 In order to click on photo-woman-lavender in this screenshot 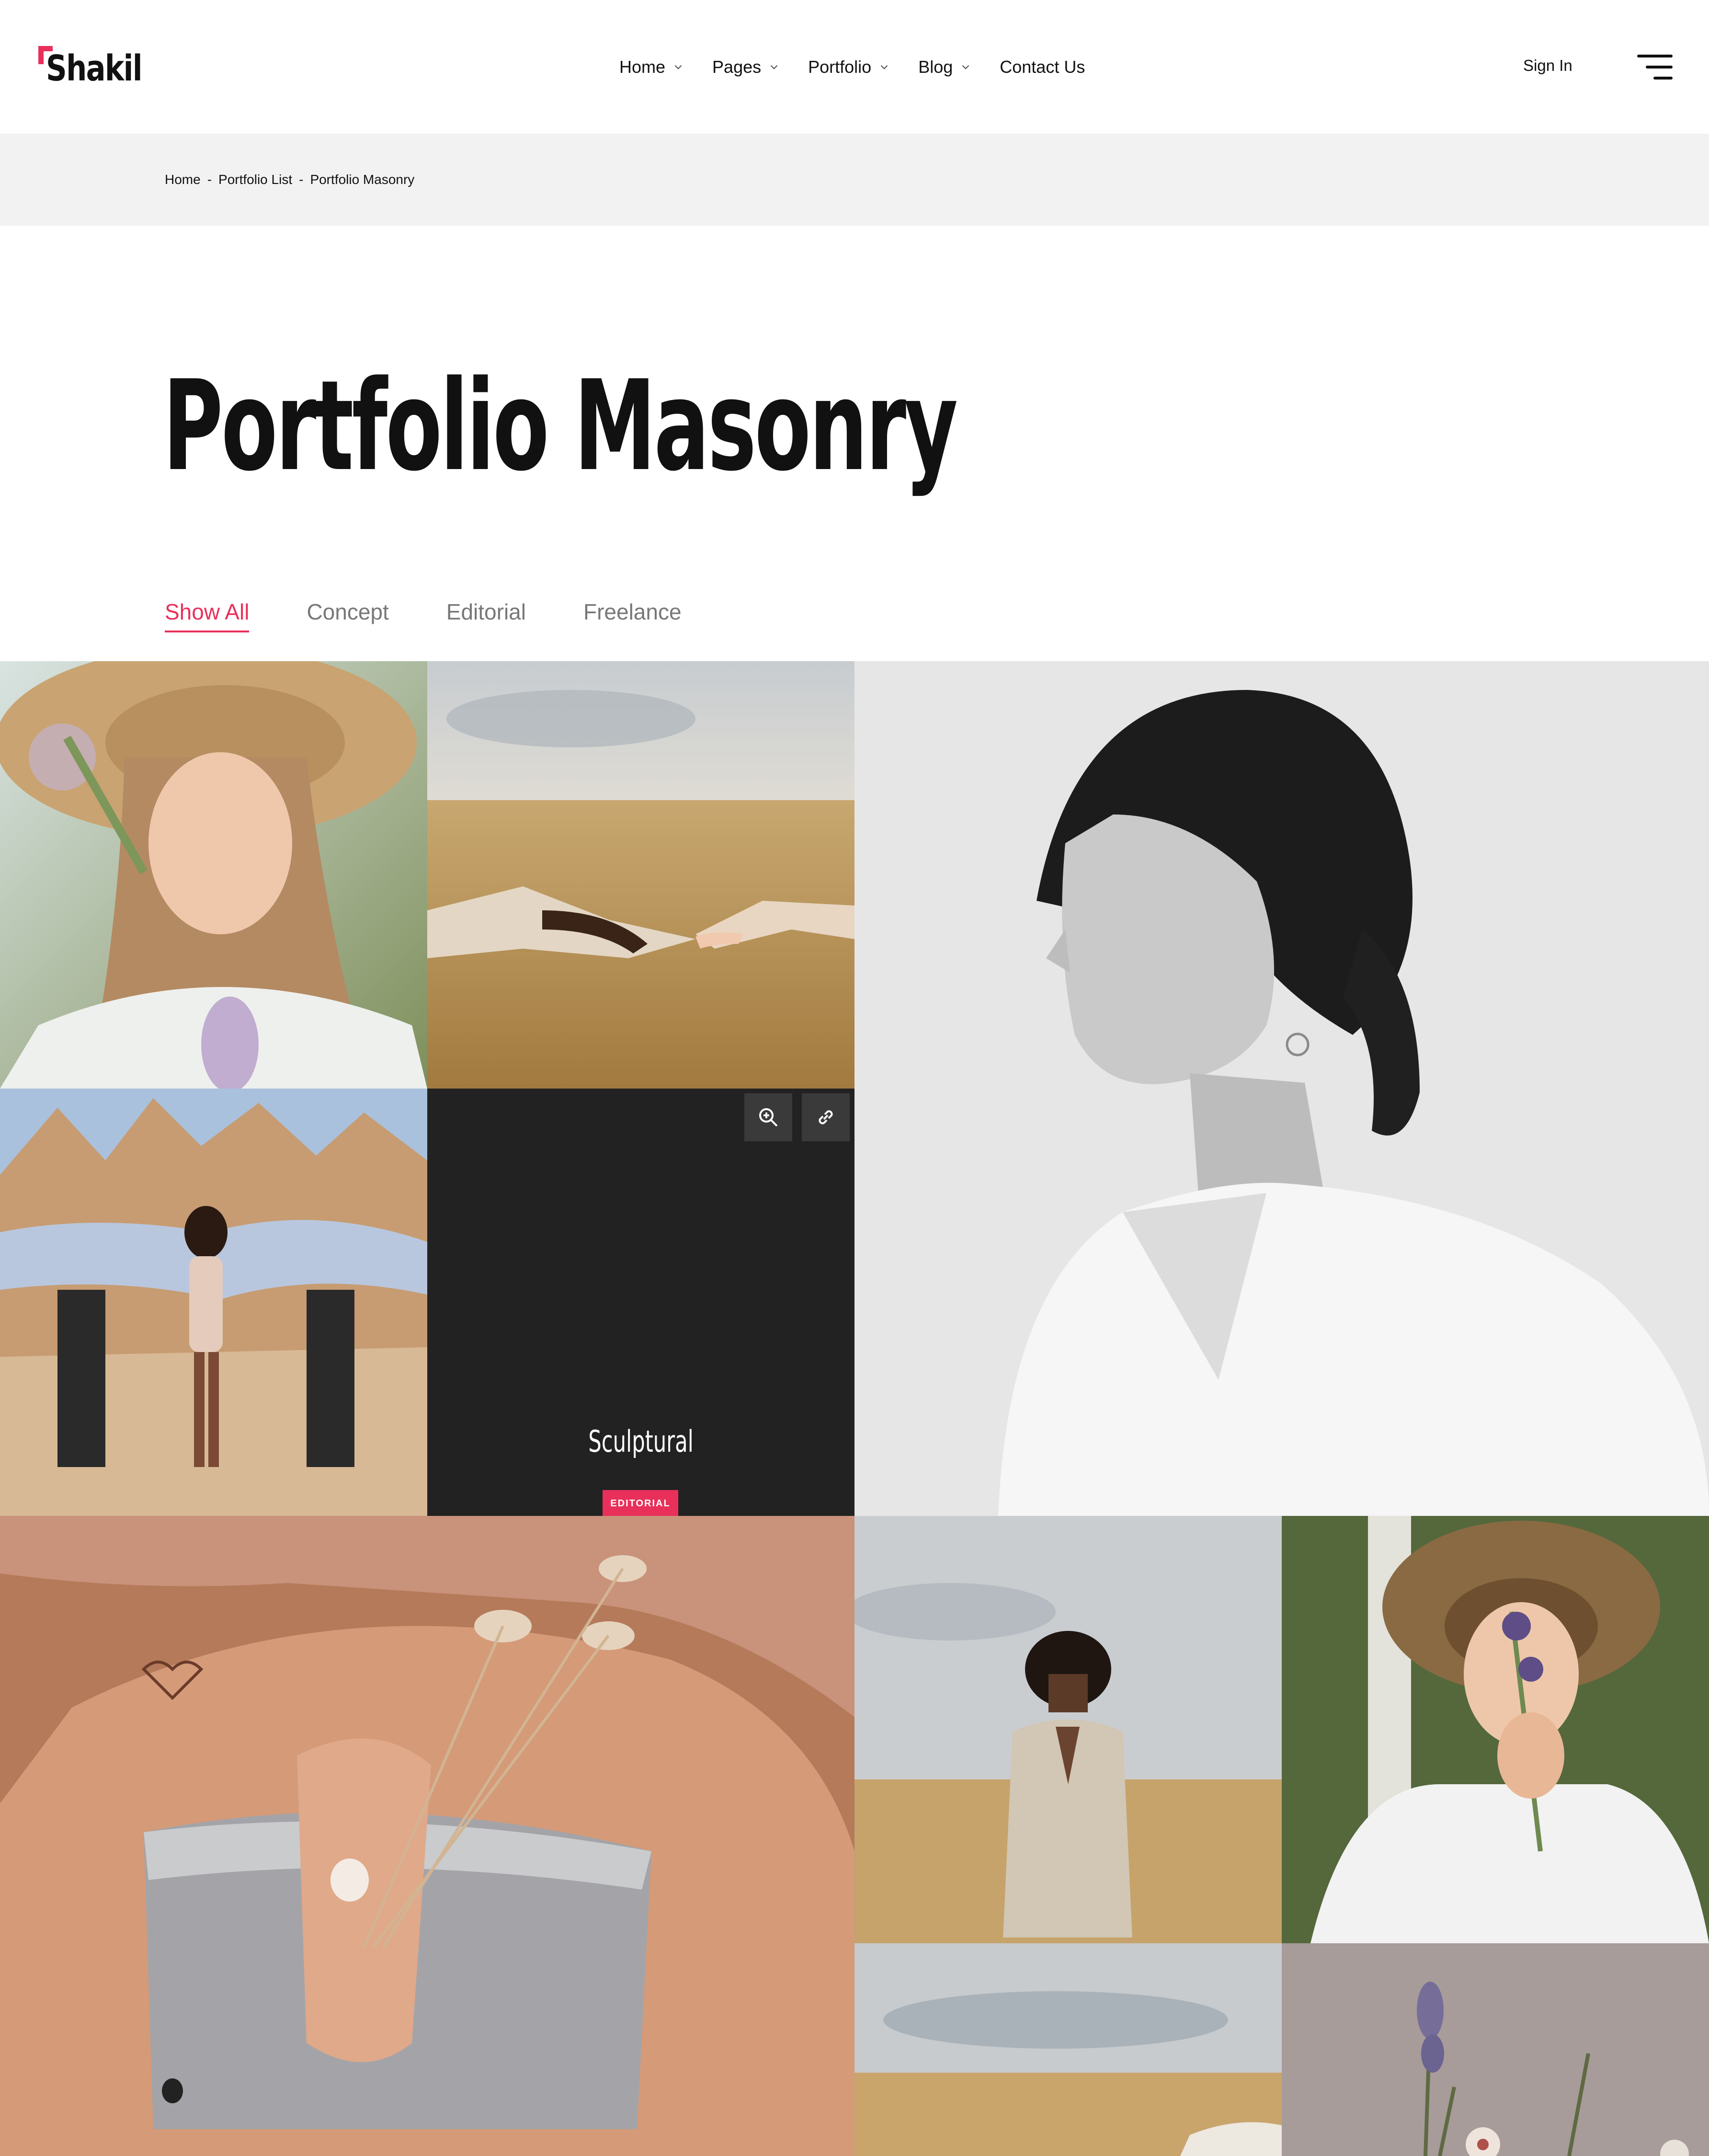, I will do `click(1495, 1729)`.